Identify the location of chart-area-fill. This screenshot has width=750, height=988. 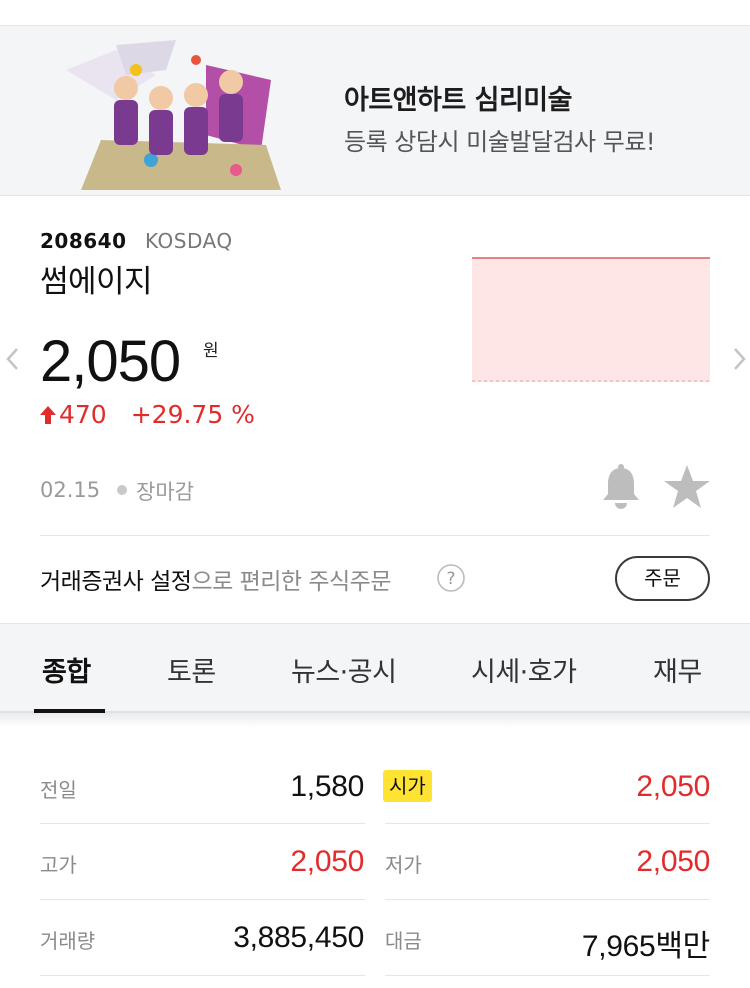
(591, 319).